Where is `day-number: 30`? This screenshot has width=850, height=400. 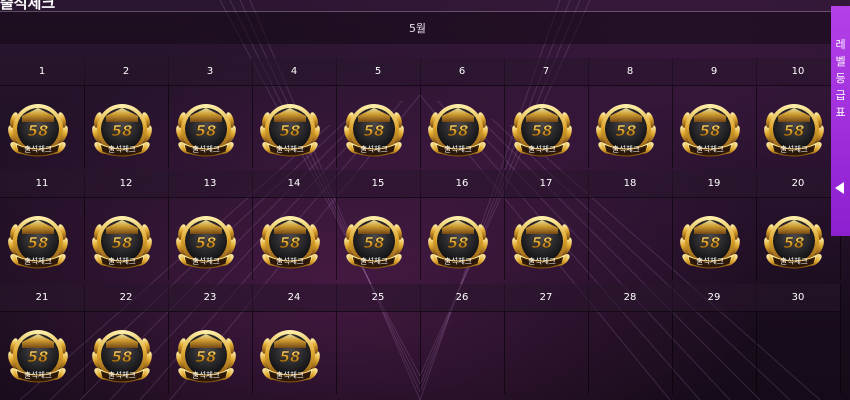 day-number: 30 is located at coordinates (798, 298).